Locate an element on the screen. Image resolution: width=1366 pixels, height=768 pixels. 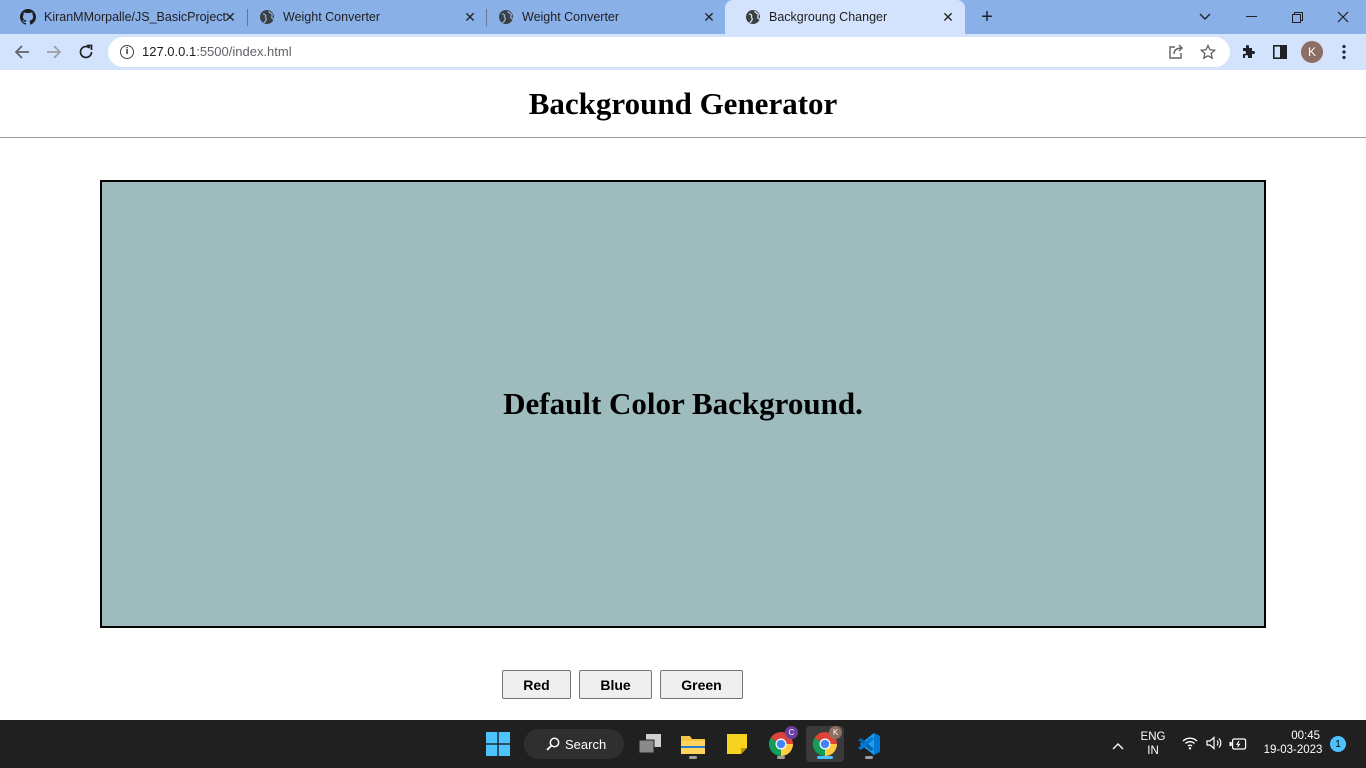
start-button is located at coordinates (498, 744).